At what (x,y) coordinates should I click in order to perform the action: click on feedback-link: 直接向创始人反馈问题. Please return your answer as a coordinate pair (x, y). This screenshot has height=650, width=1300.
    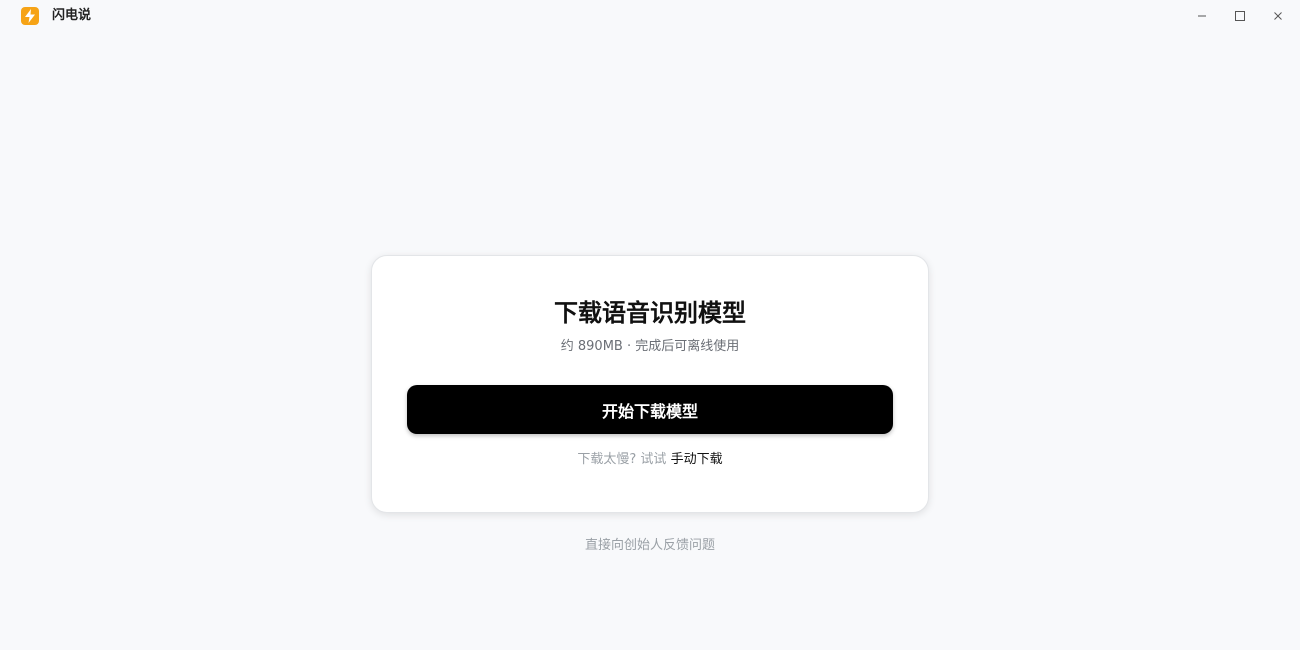
    Looking at the image, I should click on (650, 546).